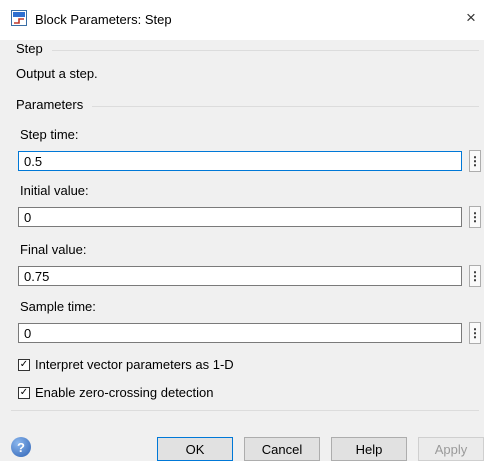  Describe the element at coordinates (240, 161) in the screenshot. I see `step-time-input` at that location.